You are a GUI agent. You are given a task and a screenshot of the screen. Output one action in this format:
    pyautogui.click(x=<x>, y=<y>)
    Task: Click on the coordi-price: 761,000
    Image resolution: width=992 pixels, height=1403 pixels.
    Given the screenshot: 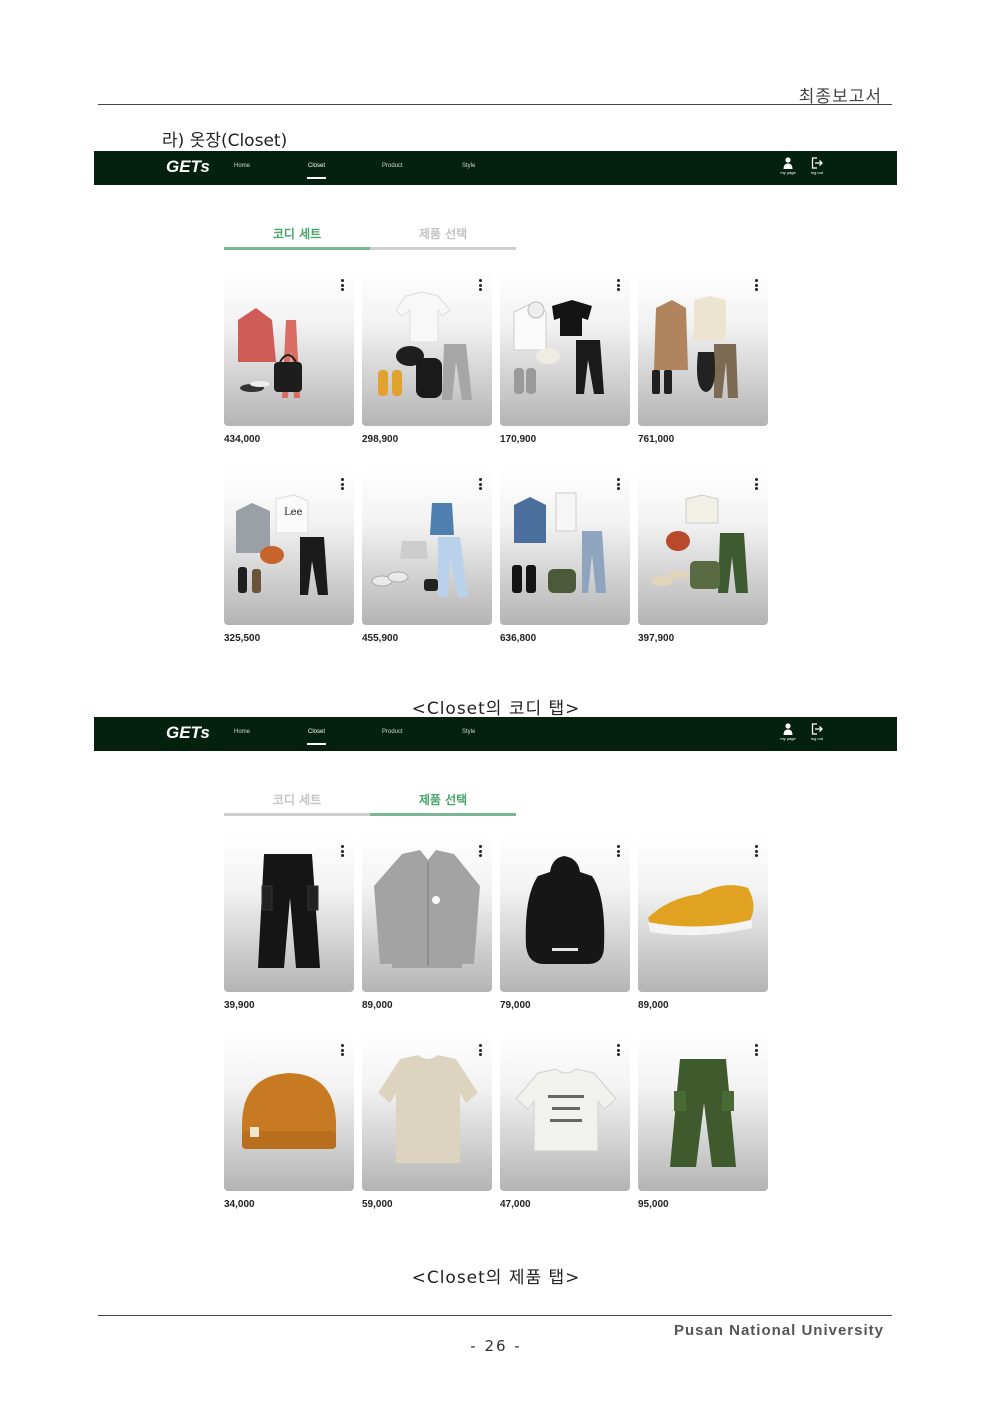 What is the action you would take?
    pyautogui.click(x=656, y=439)
    